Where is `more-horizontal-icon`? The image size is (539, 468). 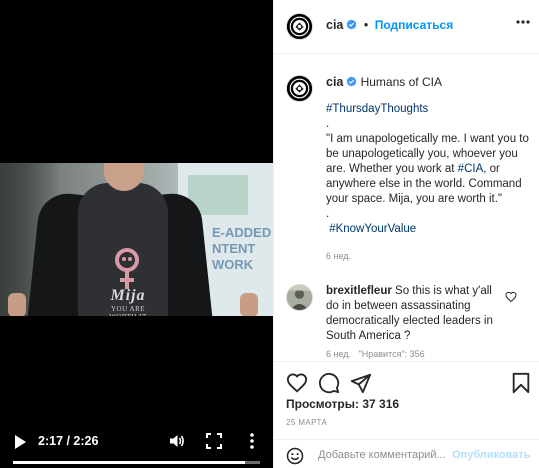
more-horizontal-icon is located at coordinates (523, 22).